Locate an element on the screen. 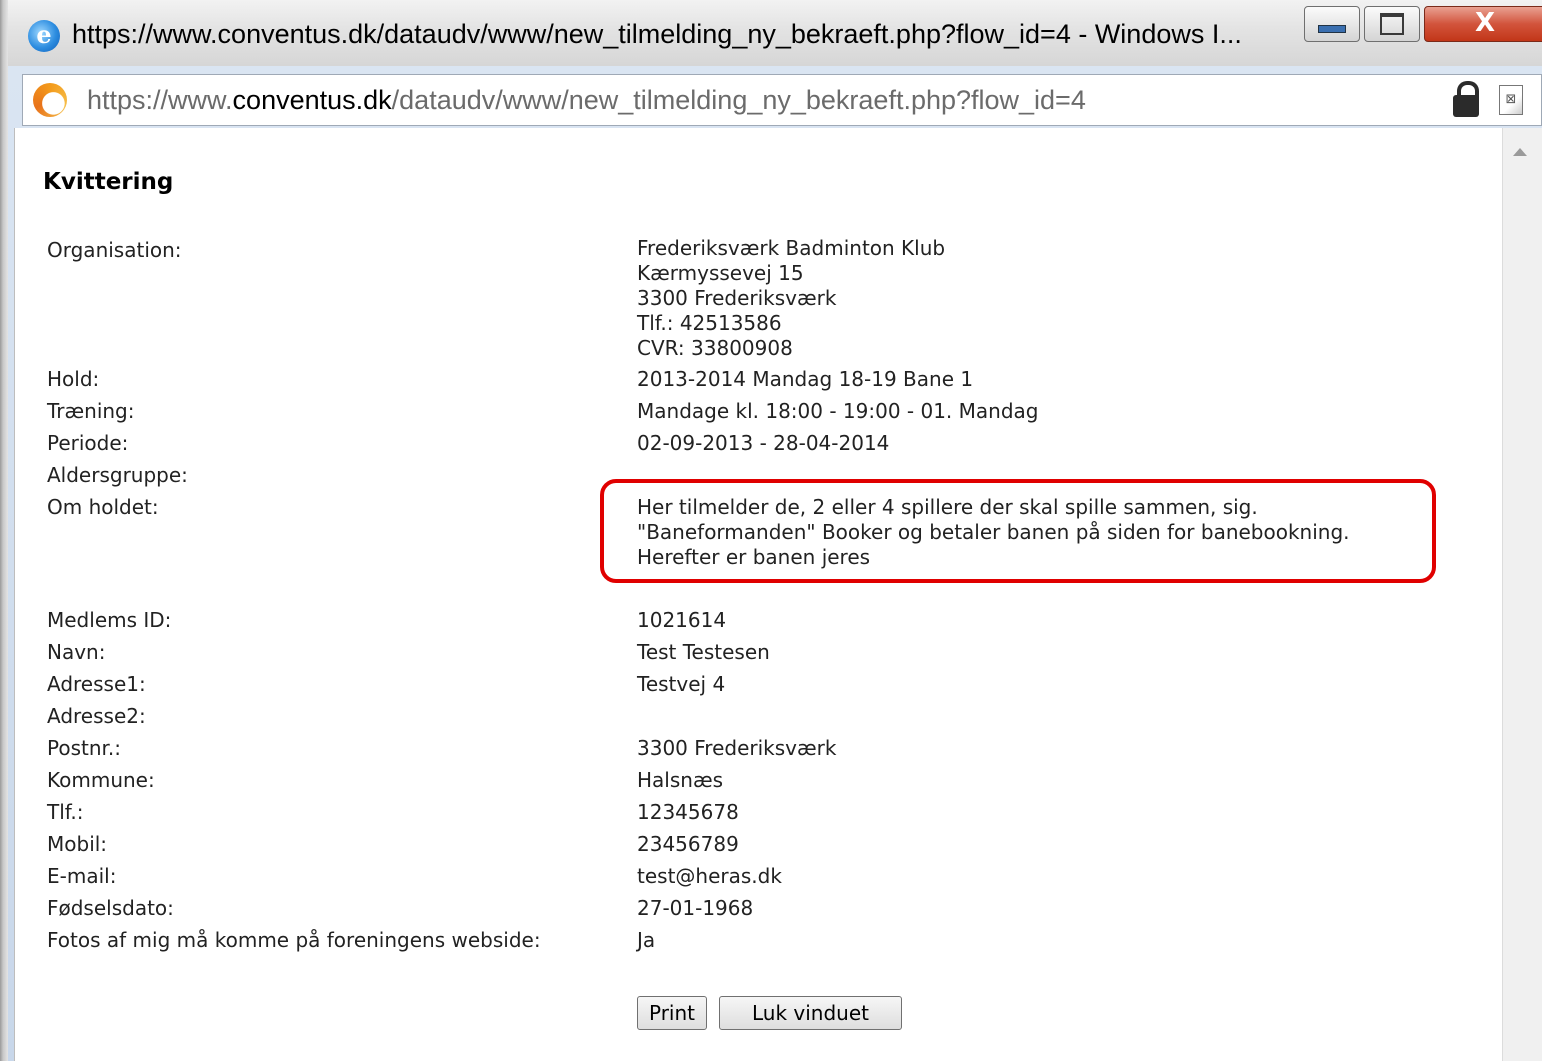  field-label: Medlems ID: is located at coordinates (109, 620).